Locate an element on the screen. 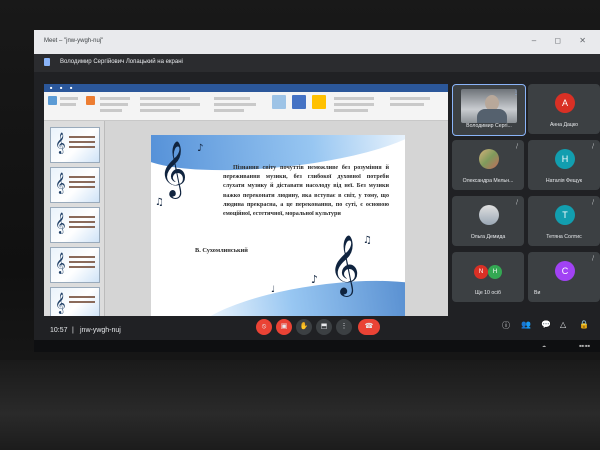 The width and height of the screenshot is (600, 450). camera-off-button: ▣ is located at coordinates (284, 327).